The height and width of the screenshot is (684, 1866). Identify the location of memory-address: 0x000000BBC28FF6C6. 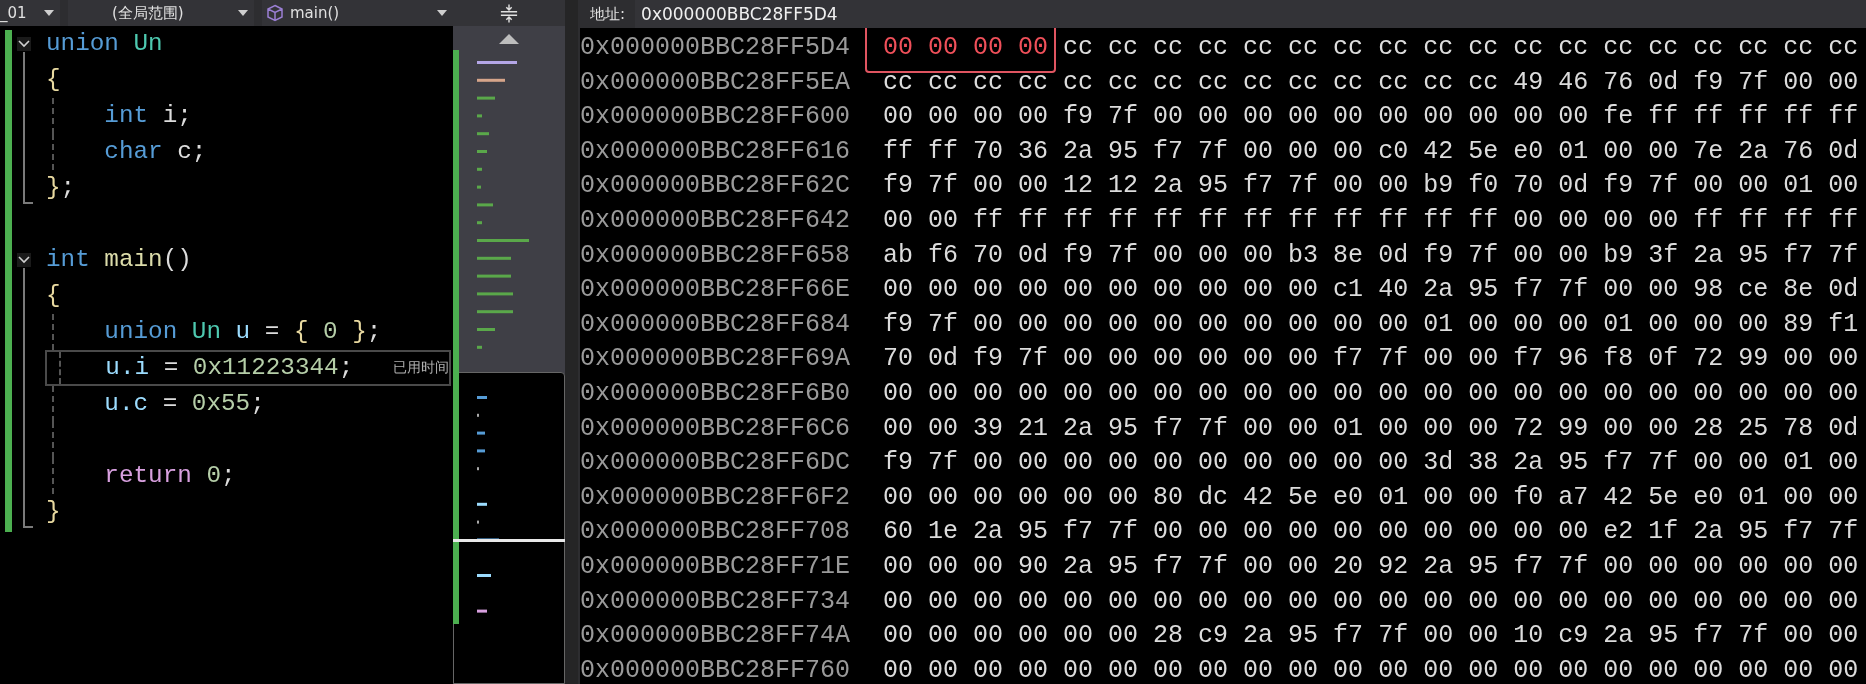
(715, 428).